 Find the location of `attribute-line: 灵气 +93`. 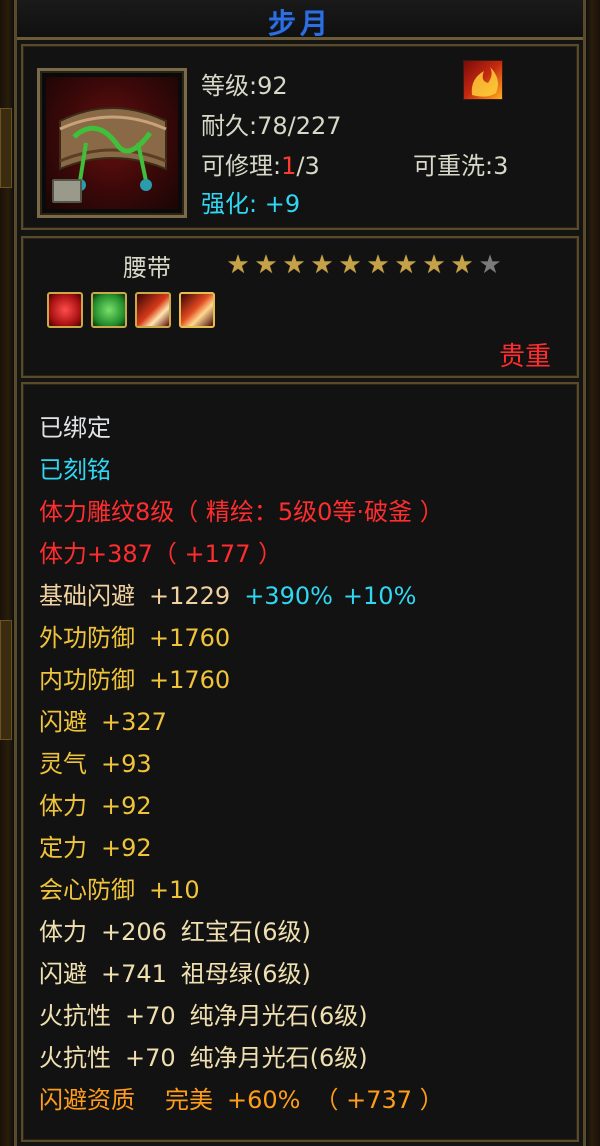

attribute-line: 灵气 +93 is located at coordinates (95, 764).